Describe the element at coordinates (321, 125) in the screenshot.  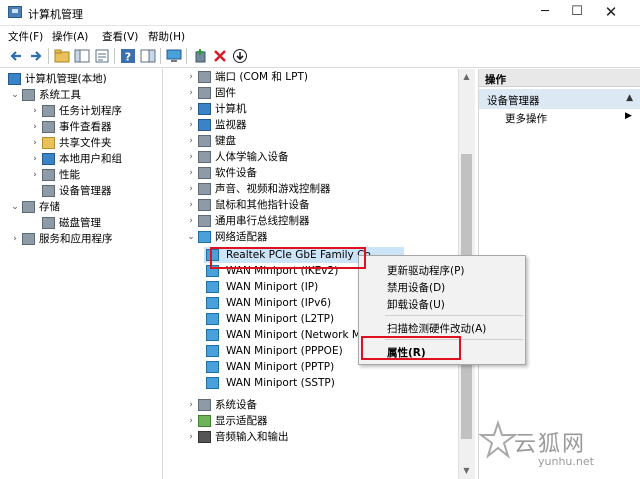
I see `device-category-monitors: › 监视器` at that location.